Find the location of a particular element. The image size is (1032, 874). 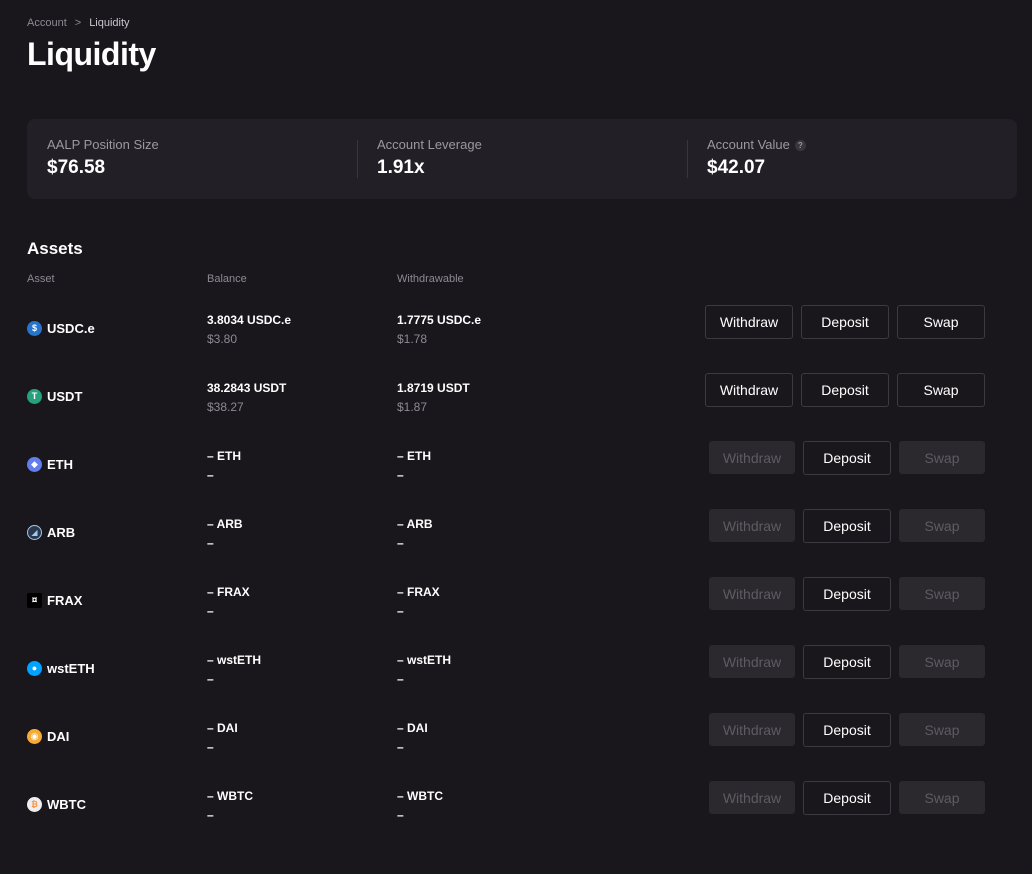

deposit-button-eth: Deposit is located at coordinates (847, 458).